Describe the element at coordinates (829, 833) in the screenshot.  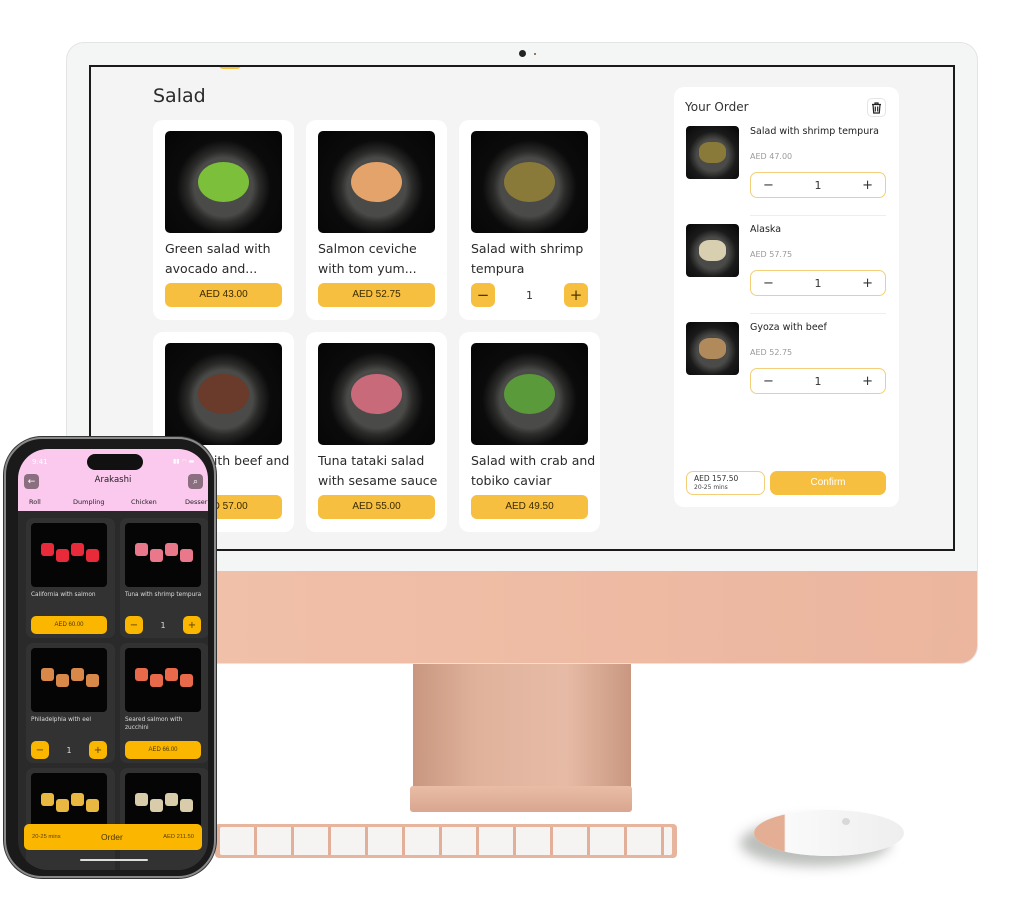
I see `mouse` at that location.